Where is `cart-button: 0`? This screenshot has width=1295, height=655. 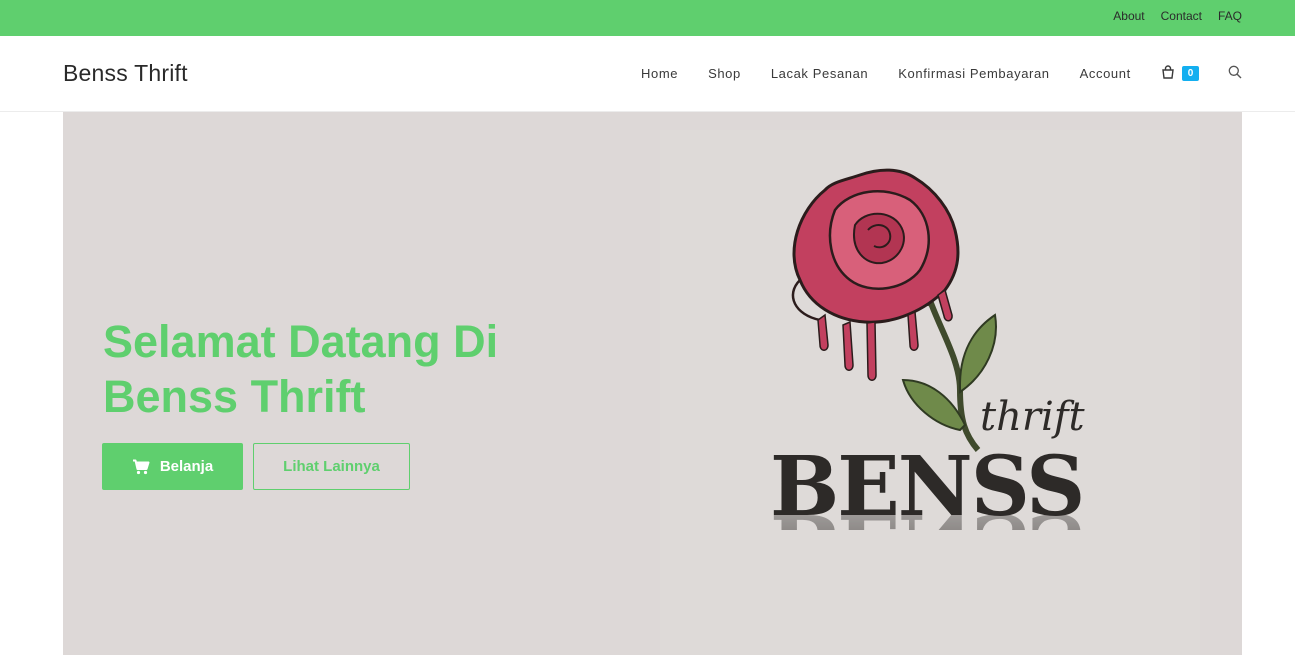
cart-button: 0 is located at coordinates (1180, 74).